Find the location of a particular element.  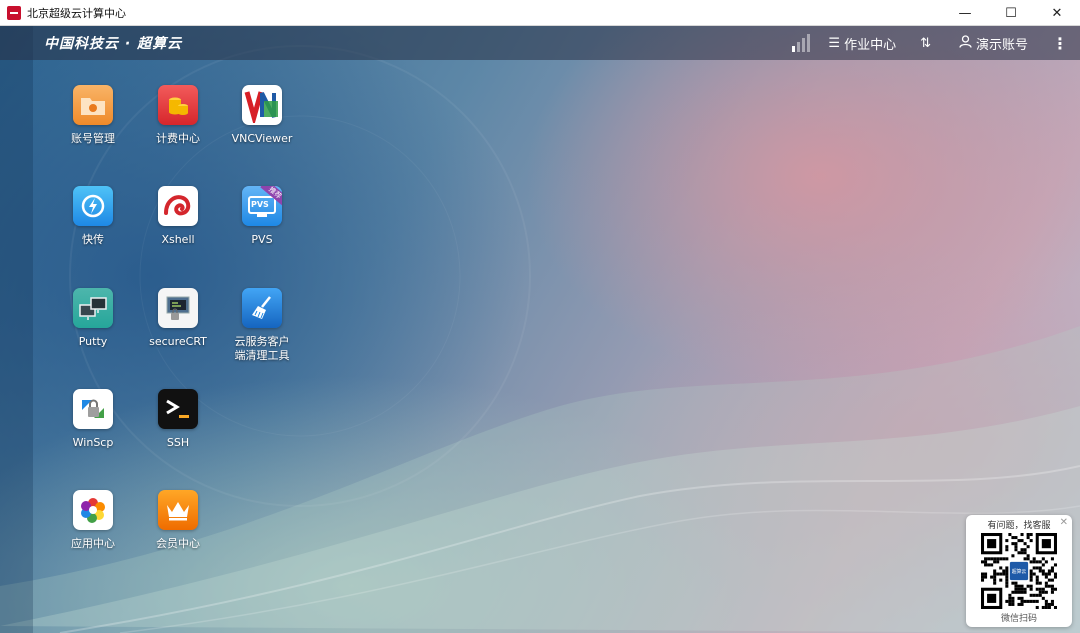

window-controls: — ☐ ✕ is located at coordinates (1011, 13).